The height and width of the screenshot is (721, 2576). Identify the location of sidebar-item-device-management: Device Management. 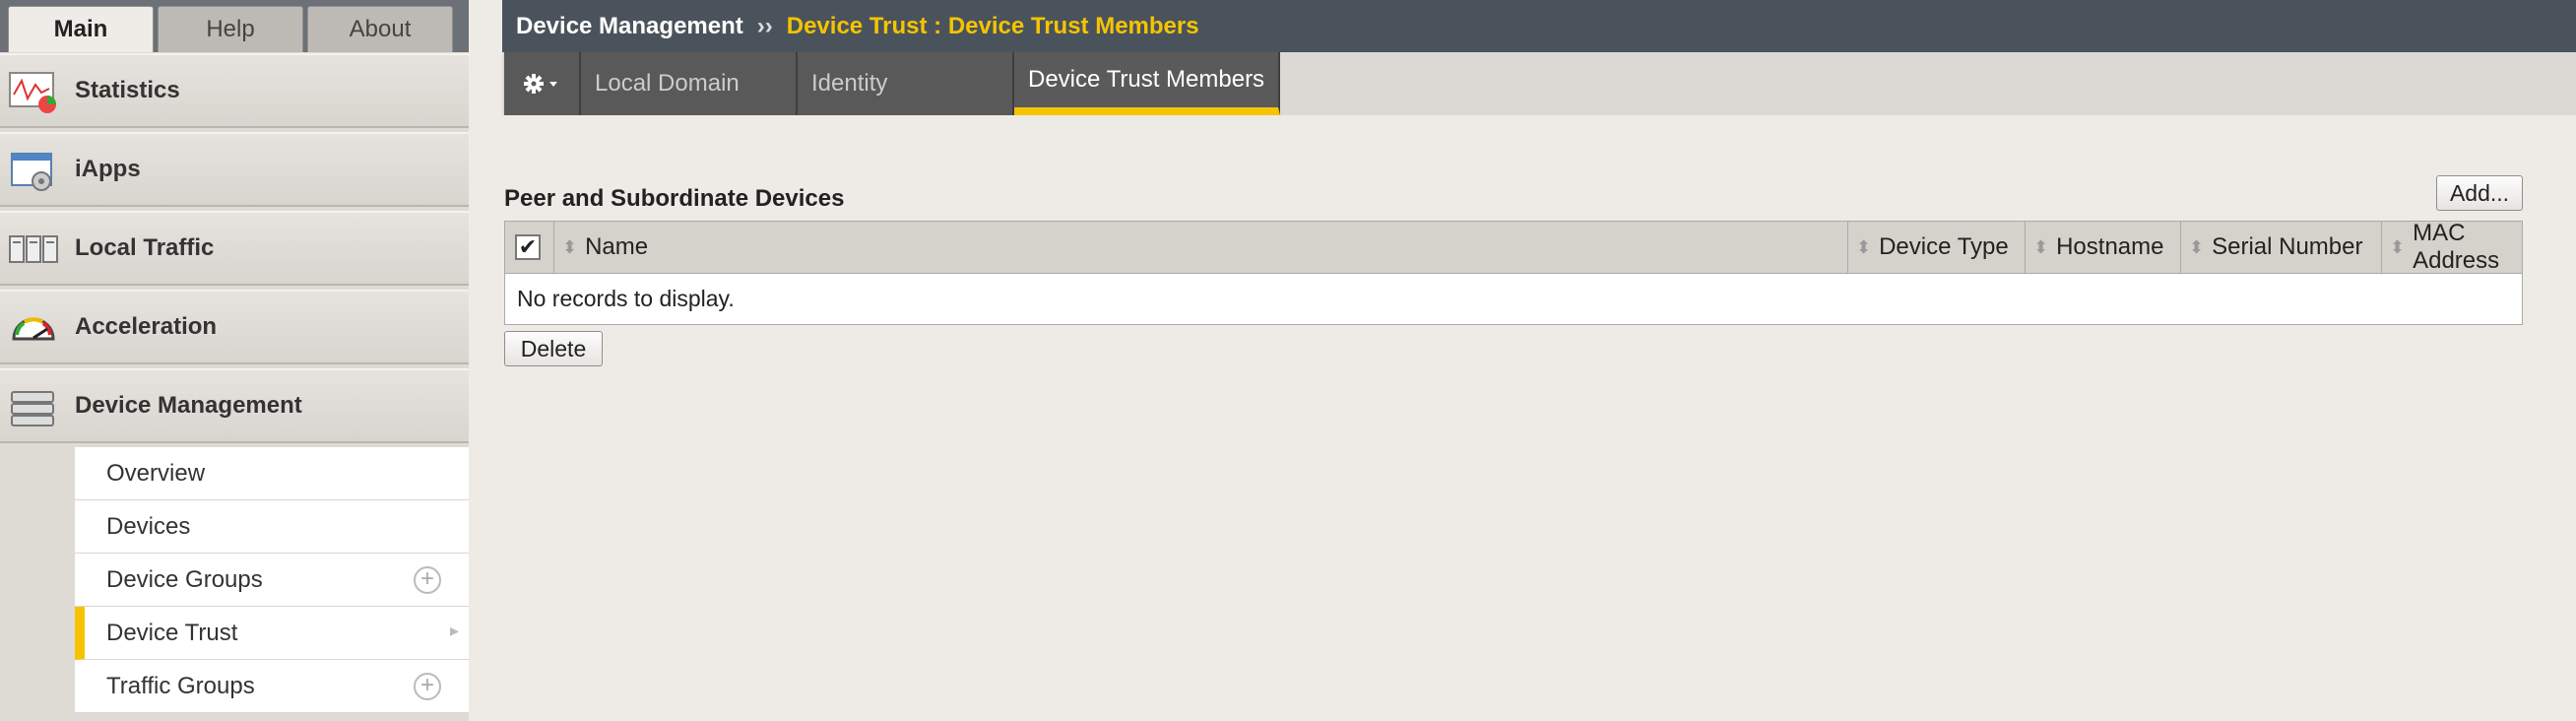
(234, 405).